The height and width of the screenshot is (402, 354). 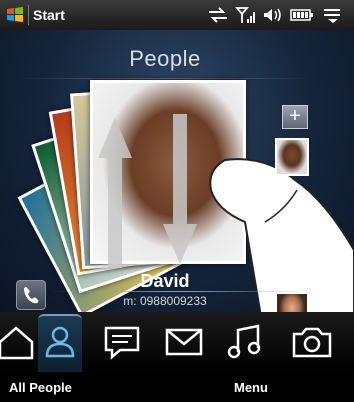 I want to click on tab-messages, so click(x=122, y=342).